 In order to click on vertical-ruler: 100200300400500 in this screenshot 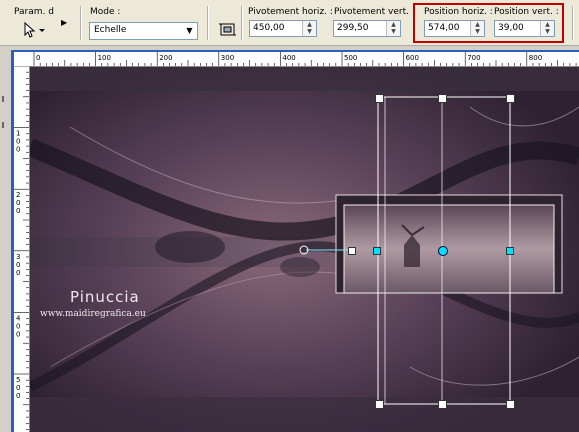, I will do `click(22, 249)`.